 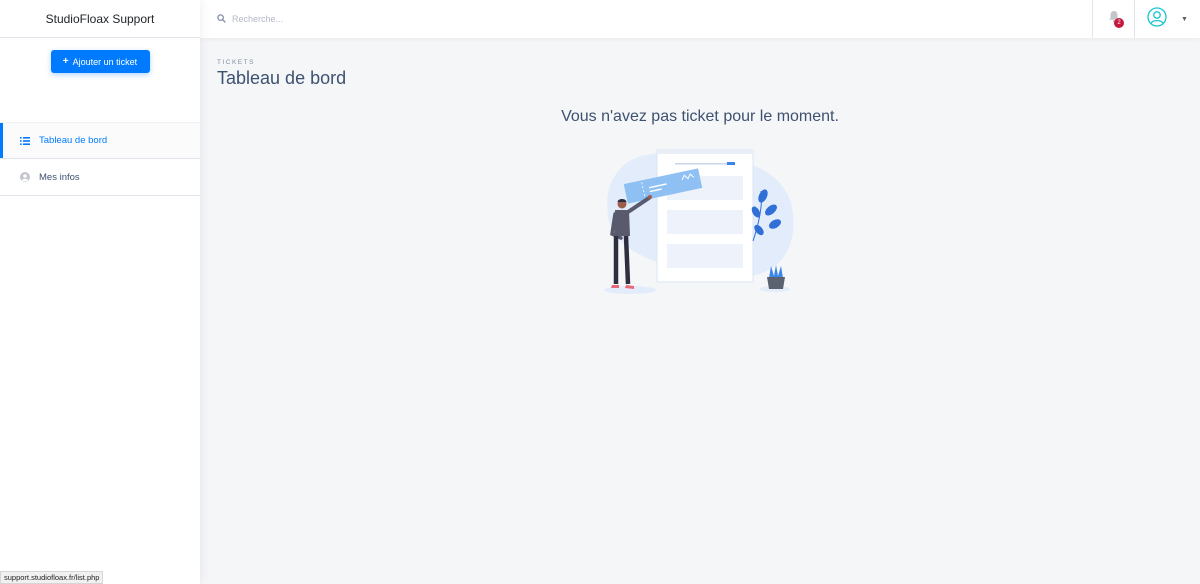 What do you see at coordinates (100, 19) in the screenshot?
I see `app-brand: StudioFloax Support` at bounding box center [100, 19].